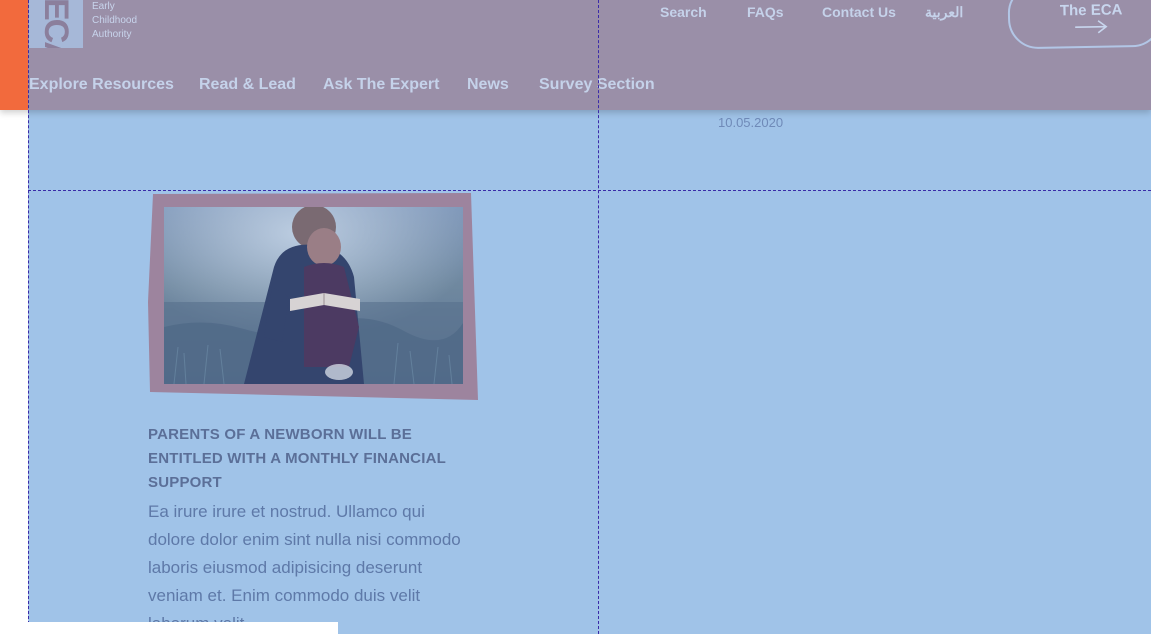  I want to click on arabic-language-link: العربية, so click(944, 12).